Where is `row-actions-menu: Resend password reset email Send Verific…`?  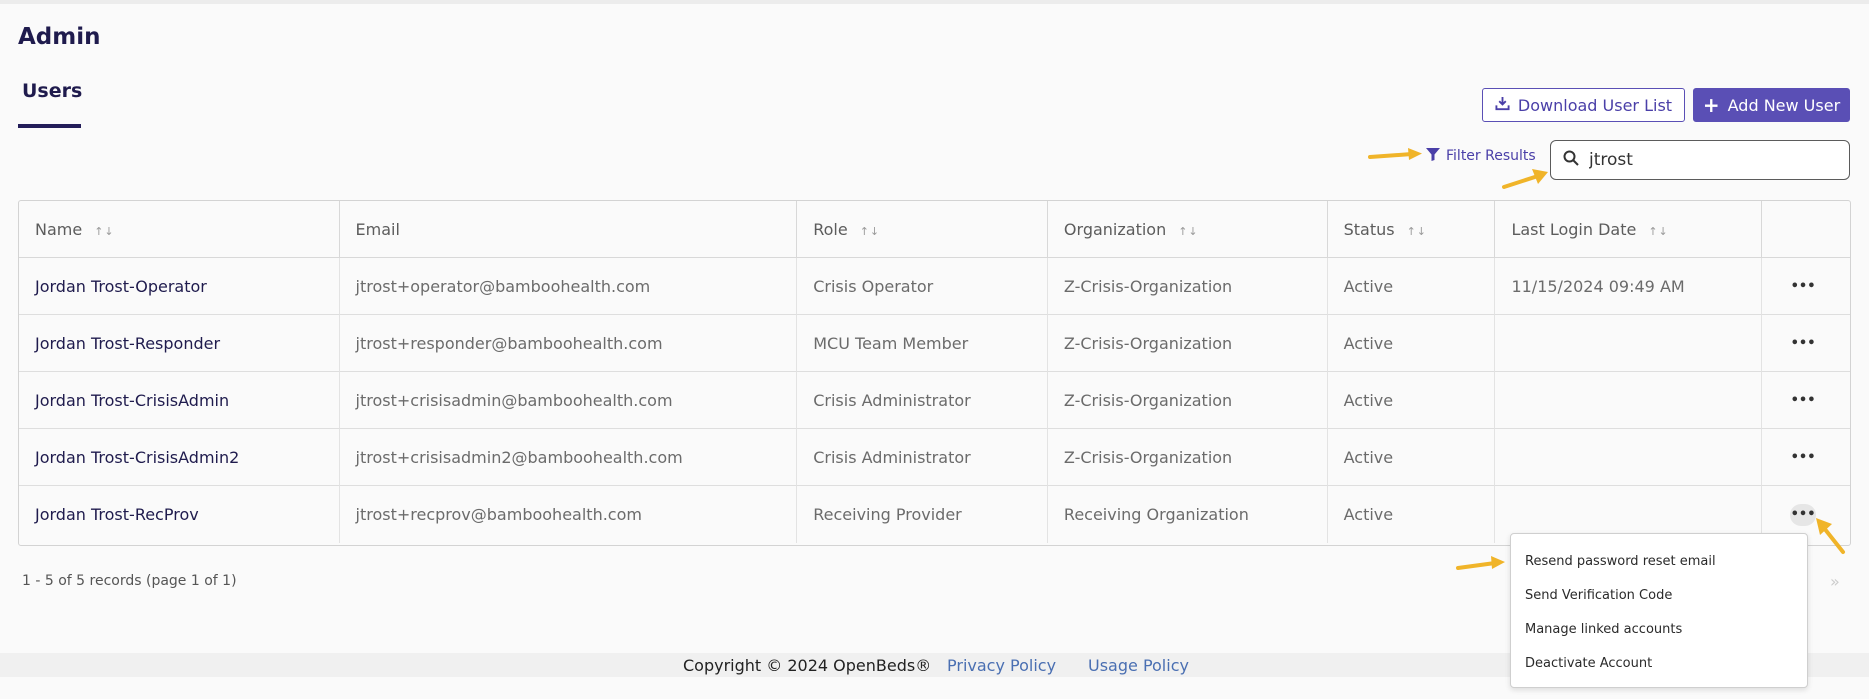 row-actions-menu: Resend password reset email Send Verific… is located at coordinates (1659, 610).